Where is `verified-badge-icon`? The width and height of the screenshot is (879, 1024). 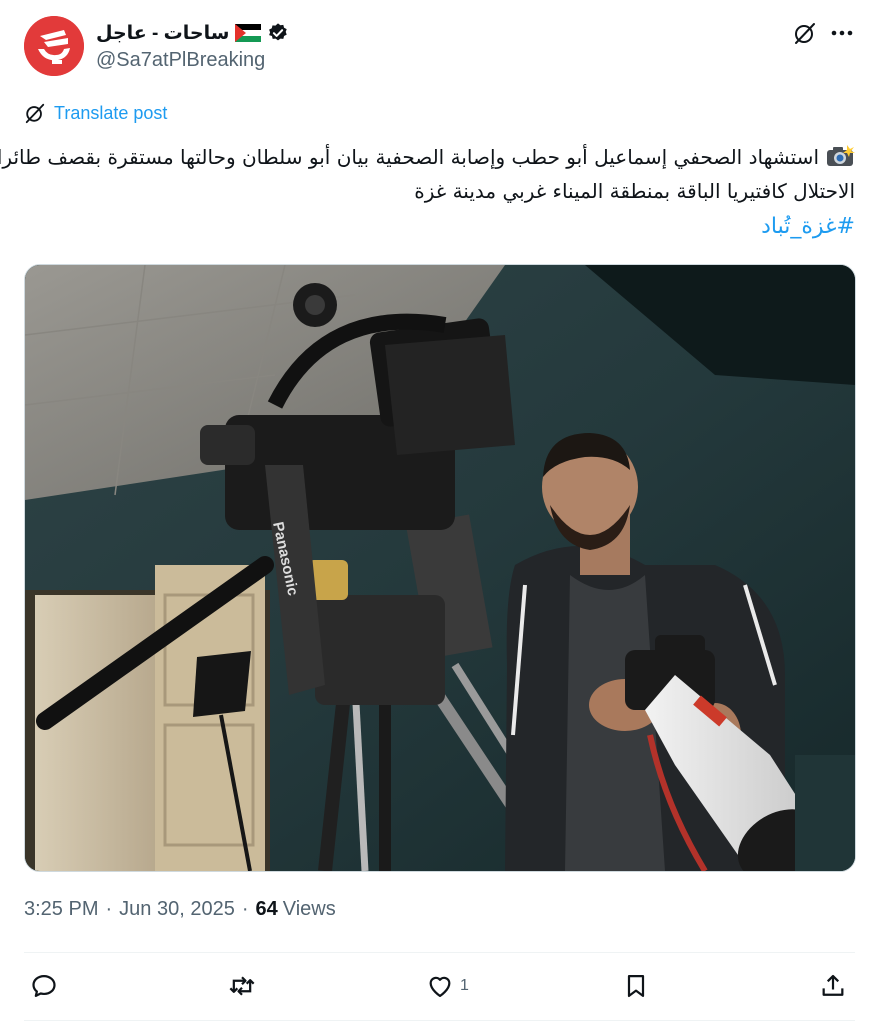
verified-badge-icon is located at coordinates (278, 32).